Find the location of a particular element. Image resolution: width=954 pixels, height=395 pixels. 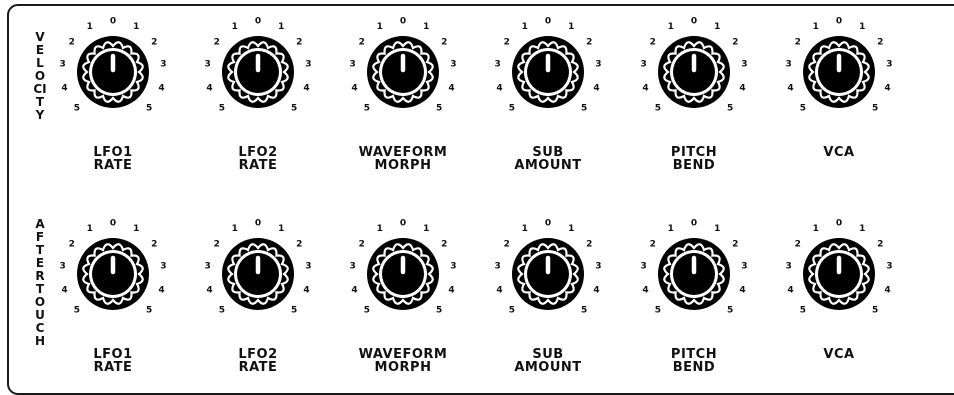

knob-label: SUB AMOUNT is located at coordinates (548, 361).